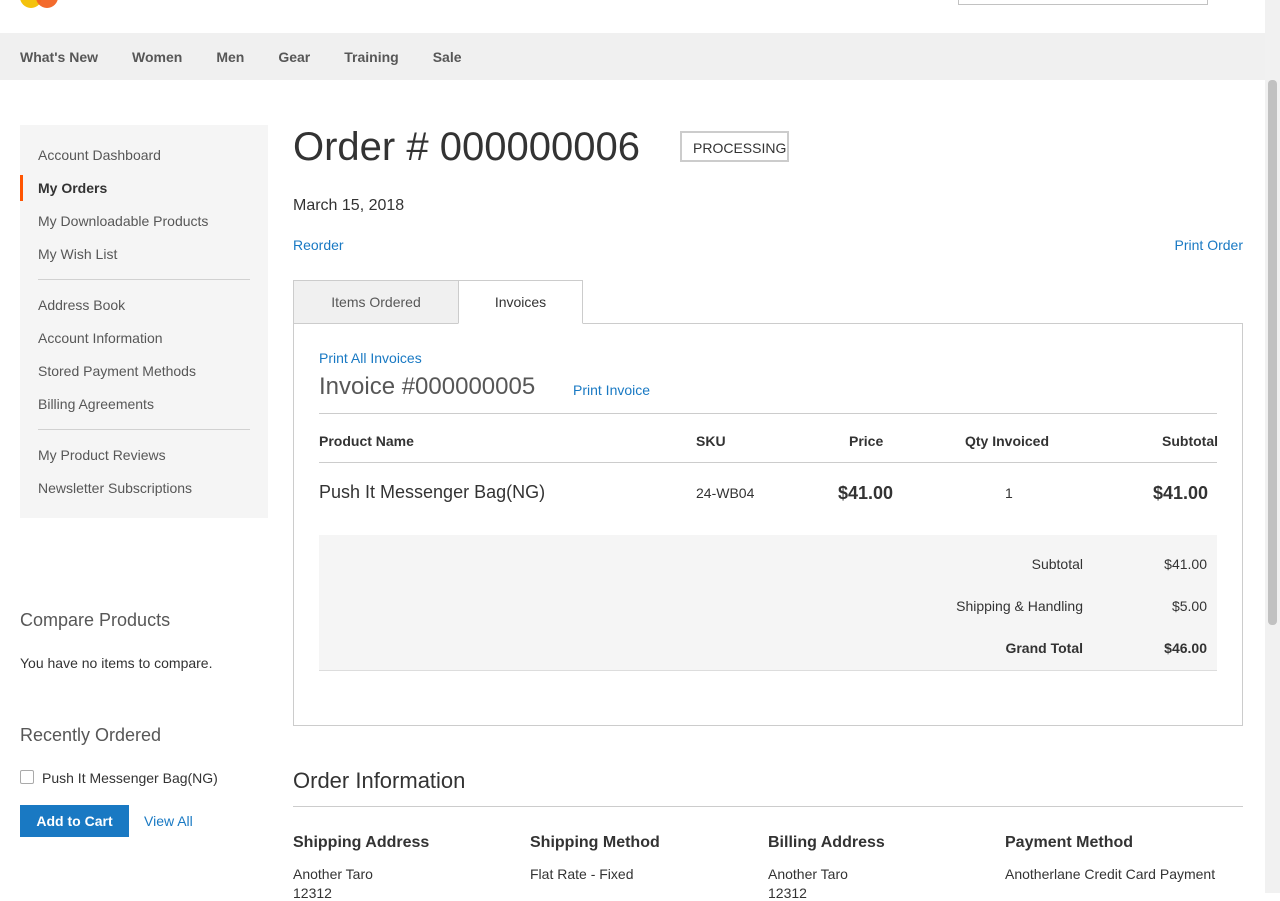  I want to click on billing-address-name: Another Taro, so click(808, 874).